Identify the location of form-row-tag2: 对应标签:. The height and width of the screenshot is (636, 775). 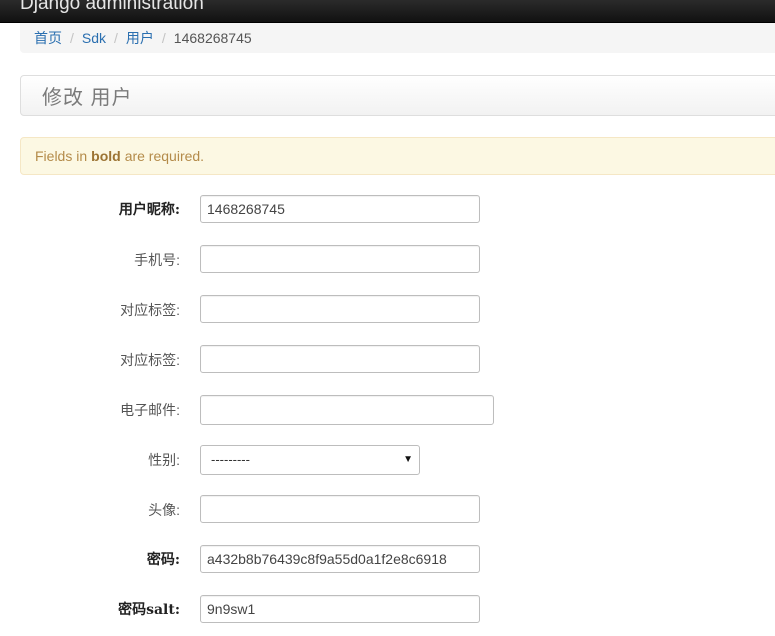
(387, 360).